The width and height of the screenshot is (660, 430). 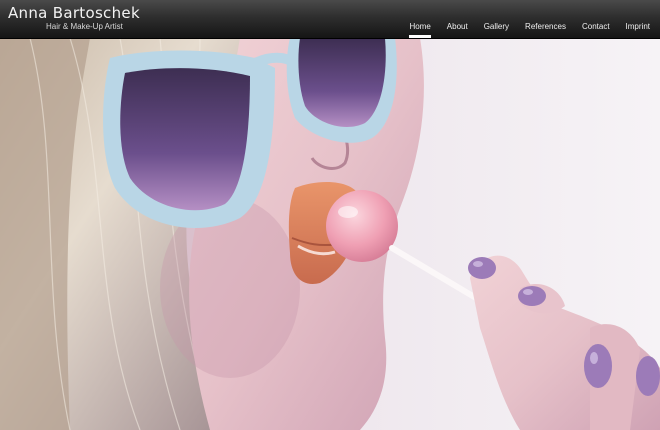 What do you see at coordinates (496, 19) in the screenshot?
I see `nav-item-gallery: Gallery` at bounding box center [496, 19].